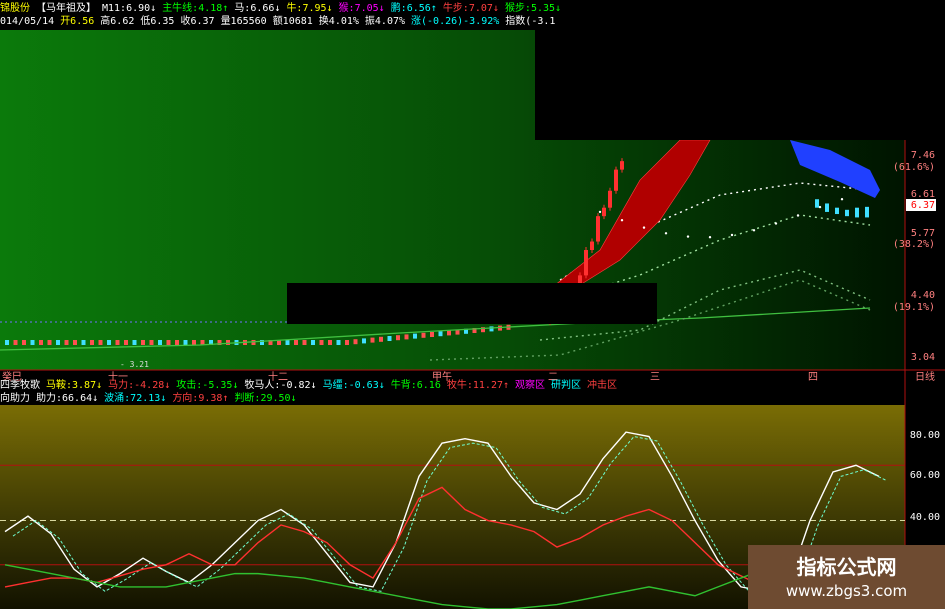 Image resolution: width=945 pixels, height=609 pixels. What do you see at coordinates (925, 475) in the screenshot?
I see `indicator-tick-1: 60.00` at bounding box center [925, 475].